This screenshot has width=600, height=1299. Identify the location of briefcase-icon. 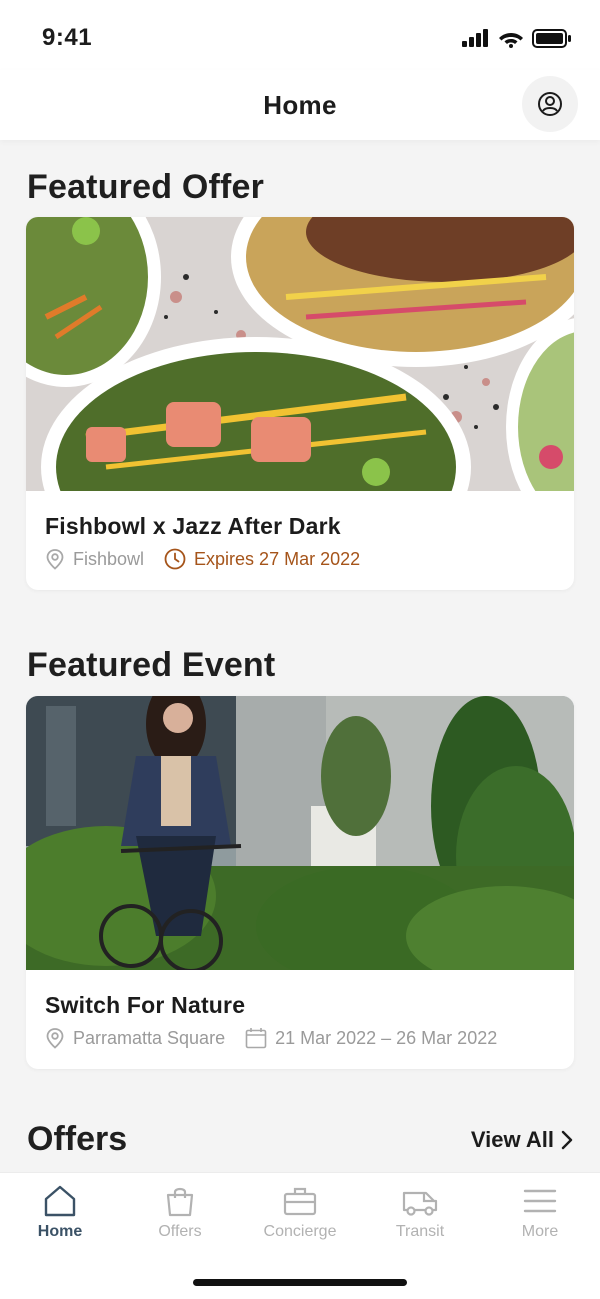
(300, 1201).